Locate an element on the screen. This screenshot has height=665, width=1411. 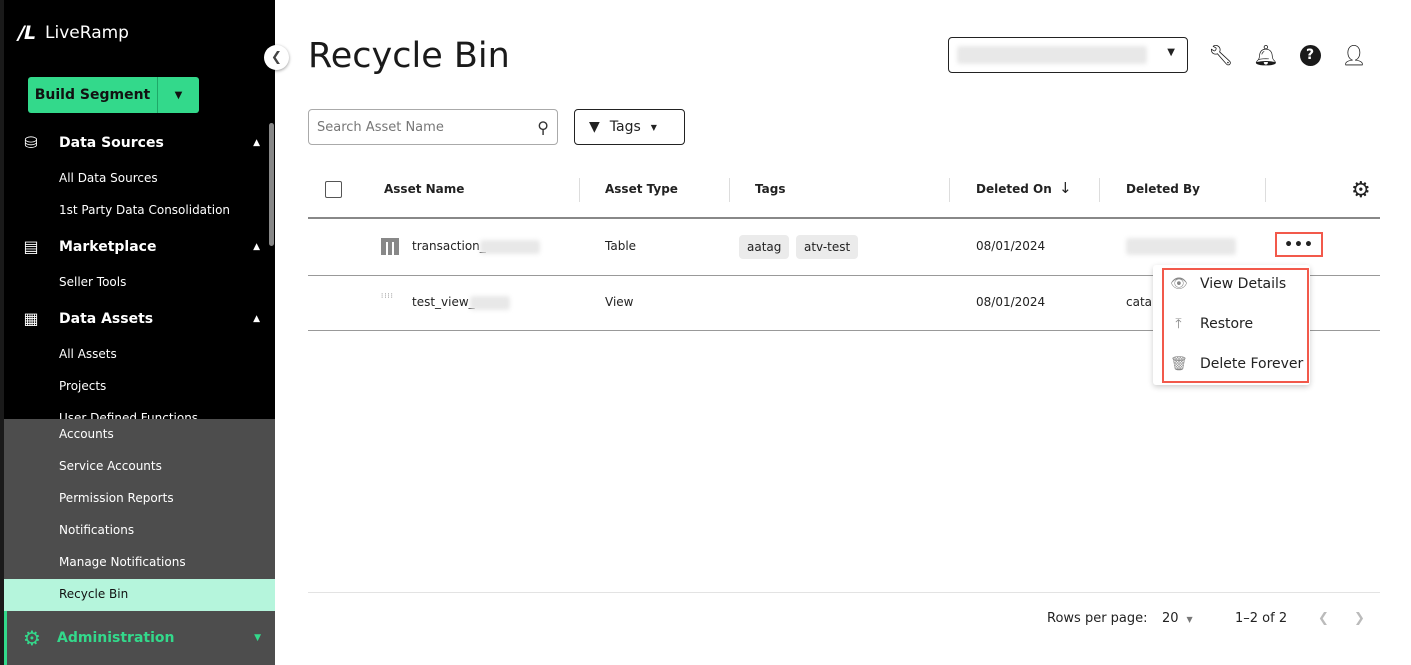
sidebar-section-data-assets: ▦ Data Assets ▲ is located at coordinates (140, 318).